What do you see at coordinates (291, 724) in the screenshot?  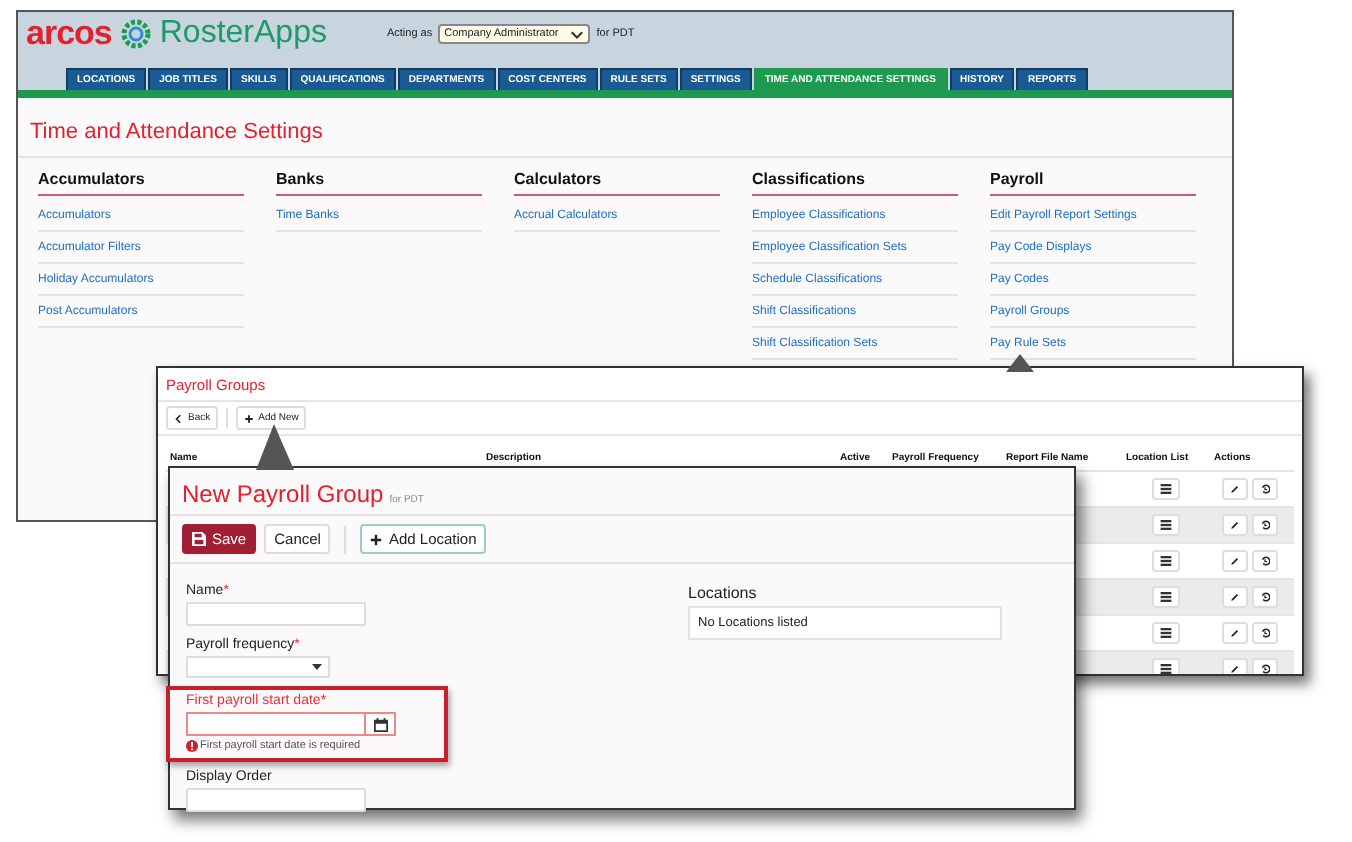 I see `date-field` at bounding box center [291, 724].